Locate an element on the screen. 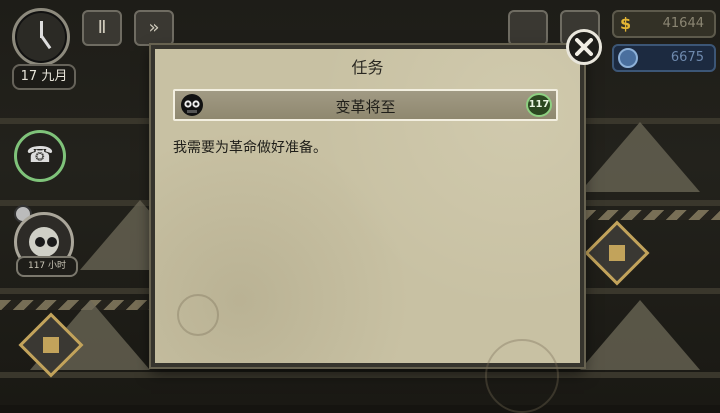 The height and width of the screenshot is (413, 720). gem-icon is located at coordinates (628, 58).